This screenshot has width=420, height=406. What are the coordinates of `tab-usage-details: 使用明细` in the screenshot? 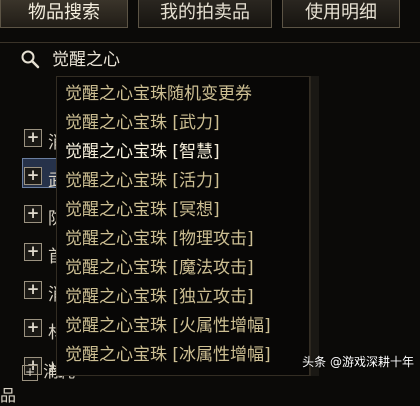 It's located at (341, 14).